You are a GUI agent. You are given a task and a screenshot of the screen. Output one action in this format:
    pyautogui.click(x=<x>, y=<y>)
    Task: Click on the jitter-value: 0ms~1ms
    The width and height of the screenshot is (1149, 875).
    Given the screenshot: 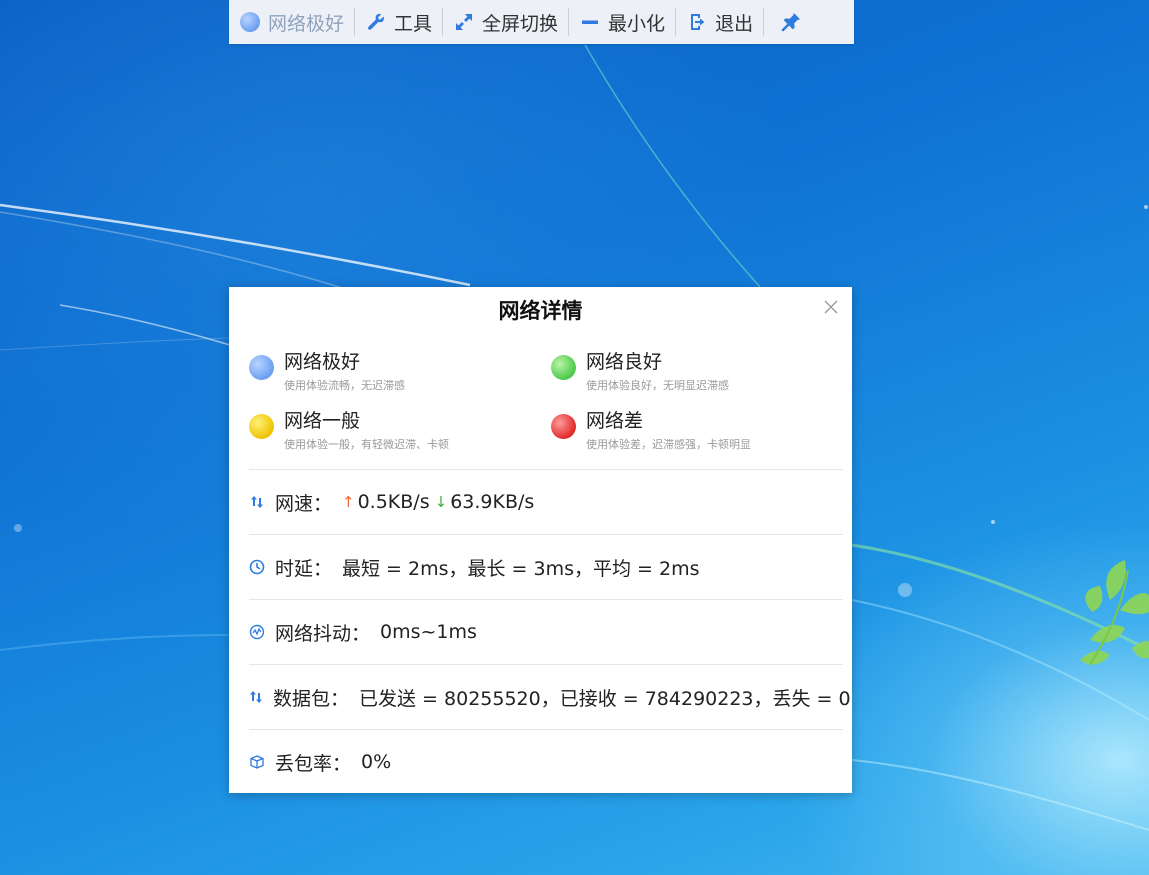 What is the action you would take?
    pyautogui.click(x=428, y=632)
    